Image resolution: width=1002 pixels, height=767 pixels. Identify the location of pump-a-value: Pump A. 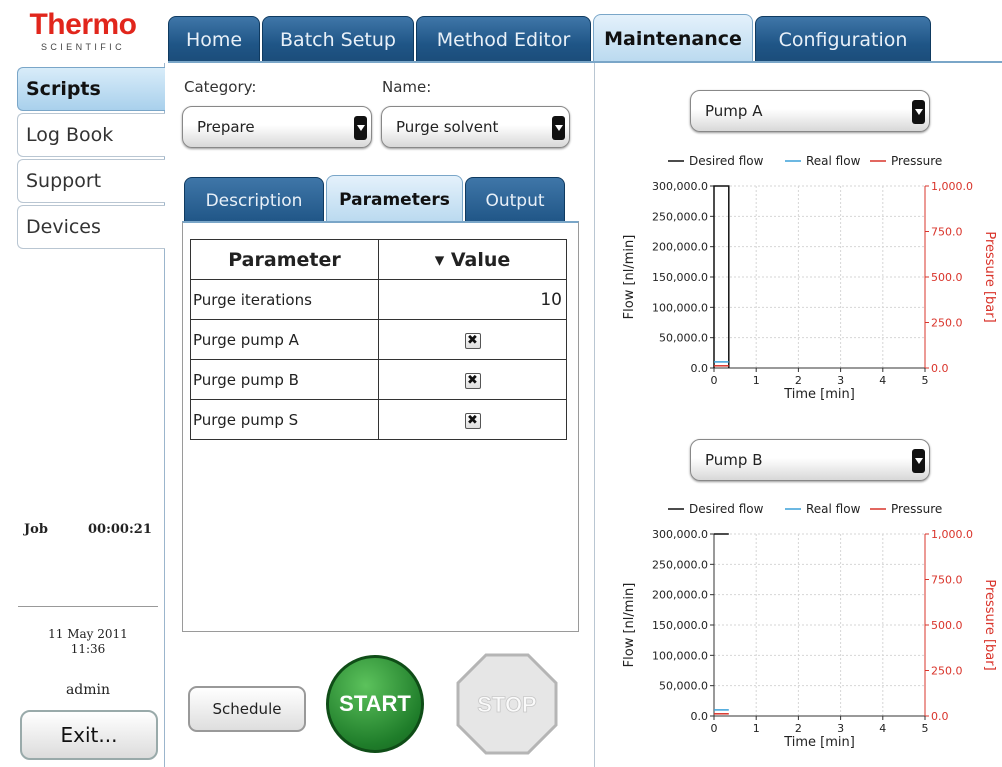
(734, 111).